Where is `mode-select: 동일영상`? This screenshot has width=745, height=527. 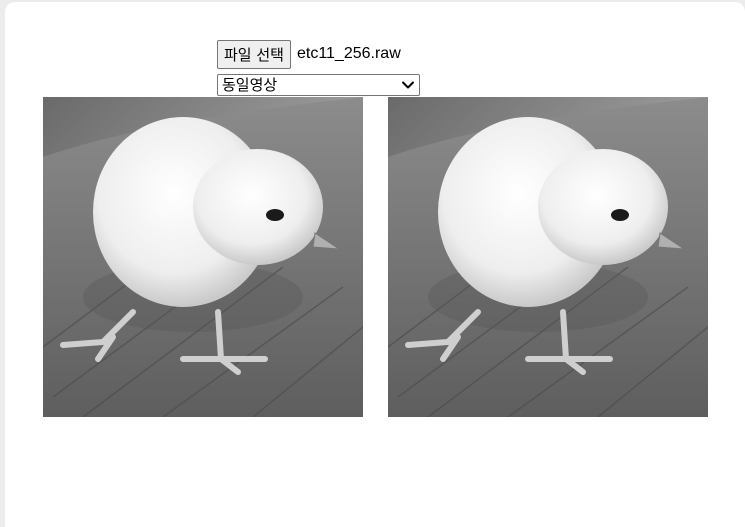 mode-select: 동일영상 is located at coordinates (318, 85).